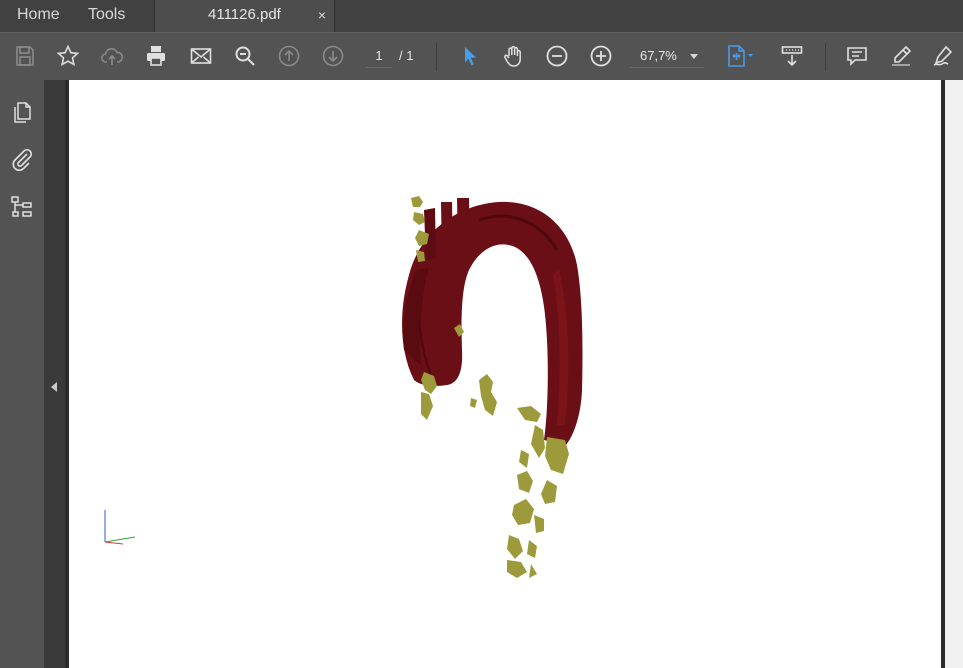 The height and width of the screenshot is (668, 963). I want to click on comment-icon, so click(857, 56).